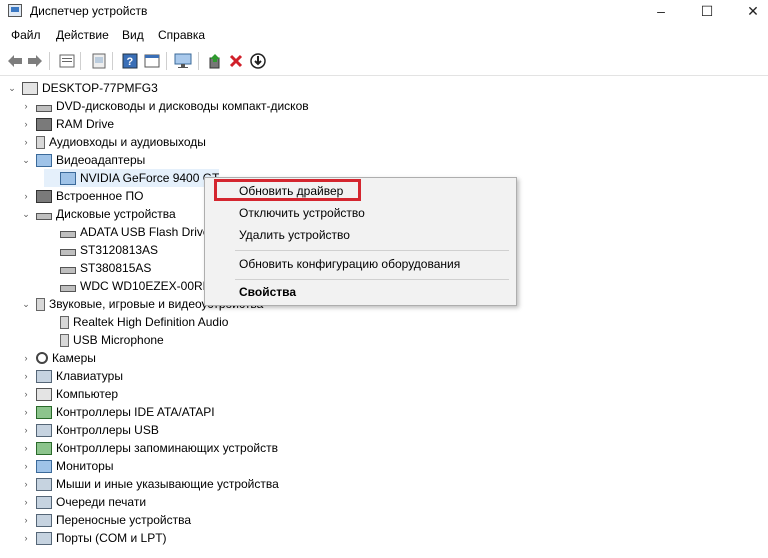  Describe the element at coordinates (113, 142) in the screenshot. I see `tree-category-item: › Аудиовходы и аудиовыходы` at that location.